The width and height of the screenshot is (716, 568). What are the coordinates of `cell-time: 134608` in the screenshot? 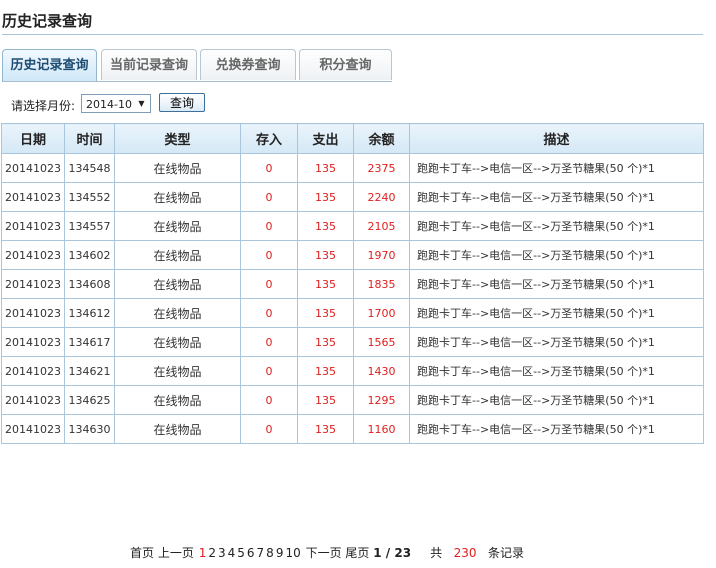 It's located at (89, 284).